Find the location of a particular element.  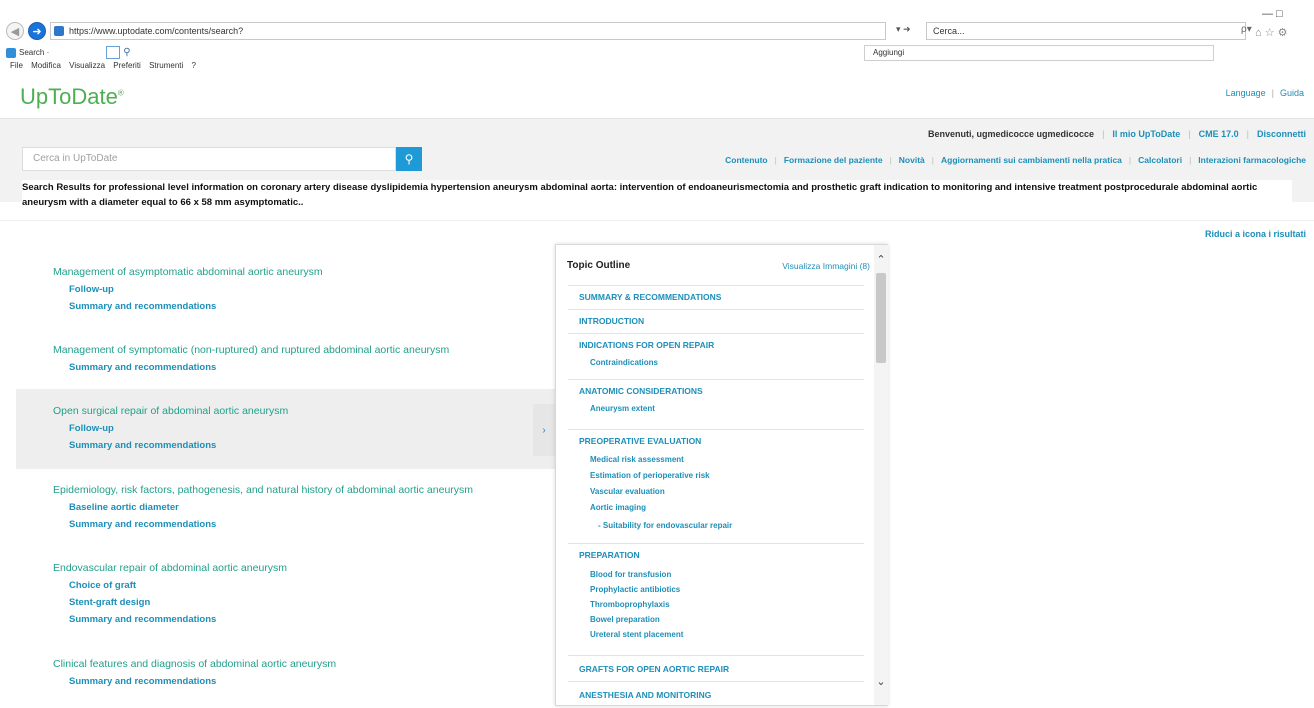

nav-whats-new: Novità is located at coordinates (912, 160).